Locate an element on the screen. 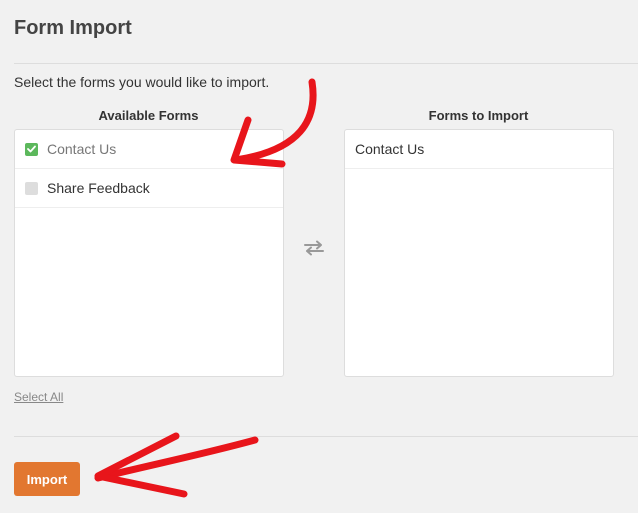  available-form-label: Share Feedback is located at coordinates (98, 188).